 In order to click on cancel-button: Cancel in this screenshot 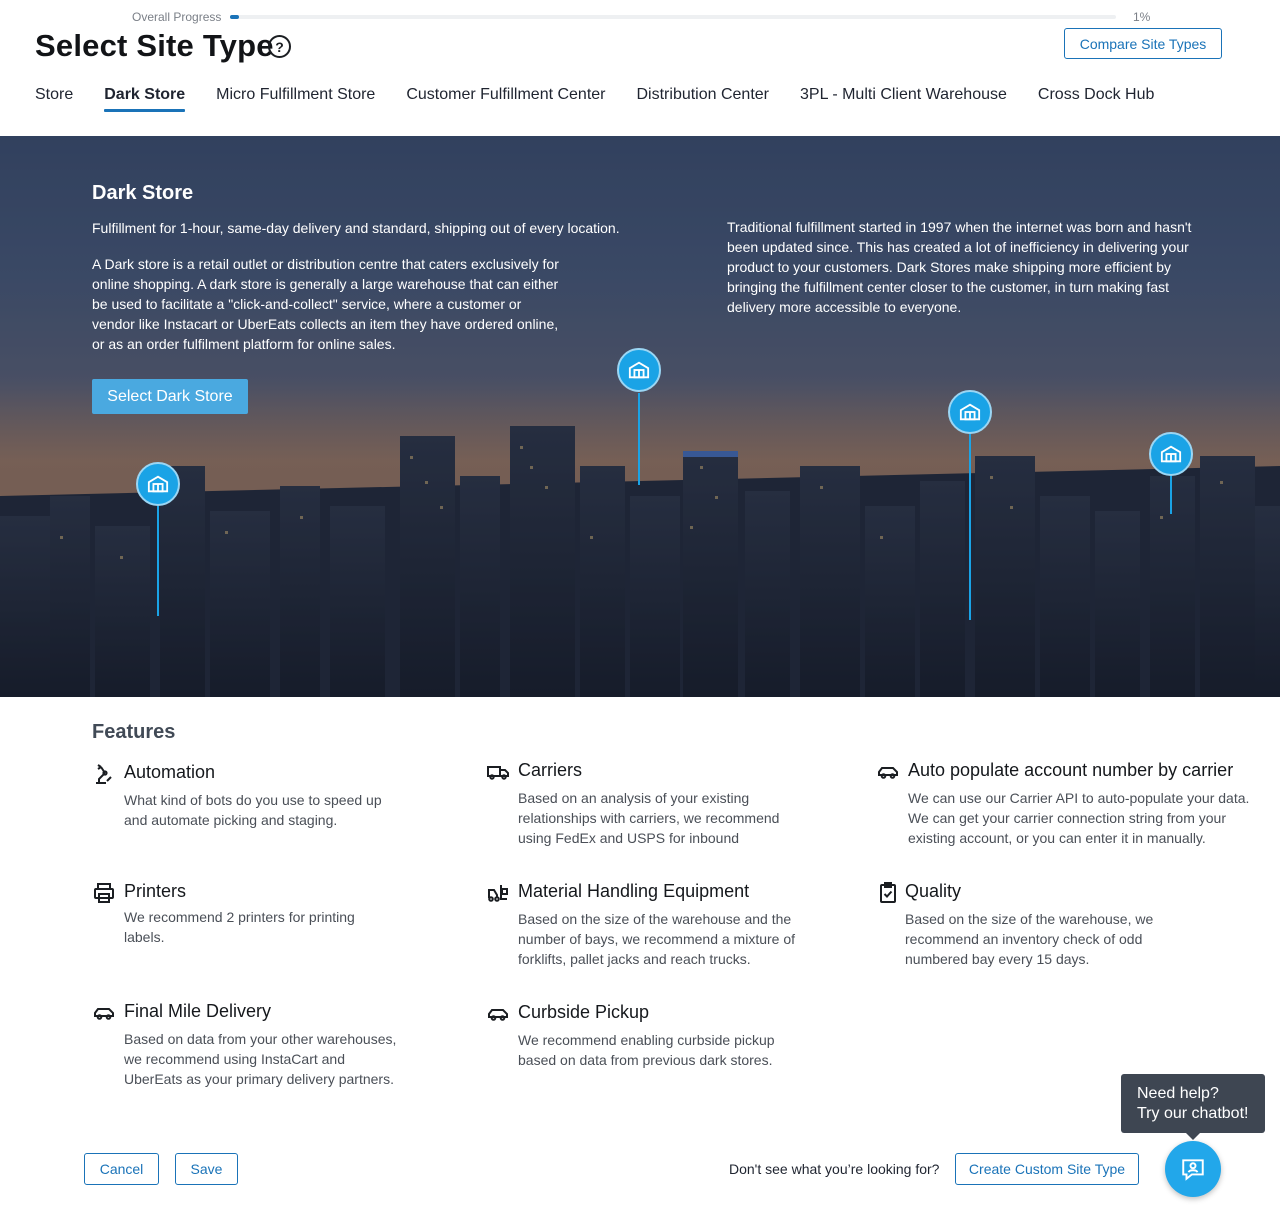, I will do `click(121, 1169)`.